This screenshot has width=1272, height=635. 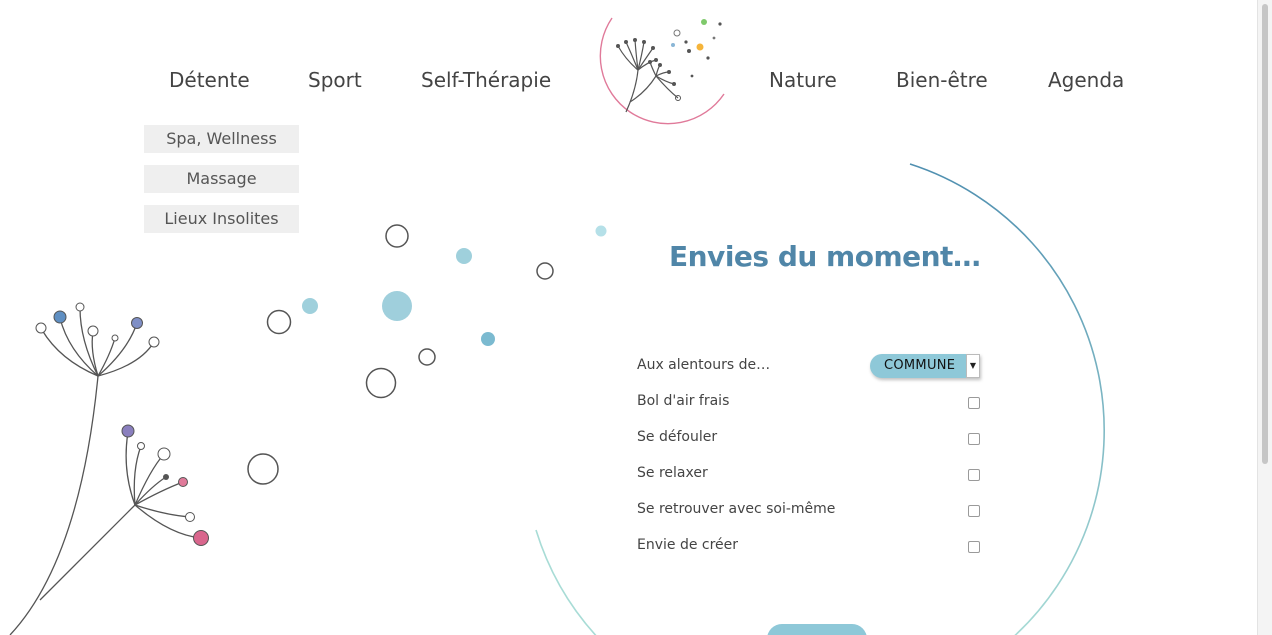 I want to click on commune-select-value: COMMUNE, so click(x=920, y=365).